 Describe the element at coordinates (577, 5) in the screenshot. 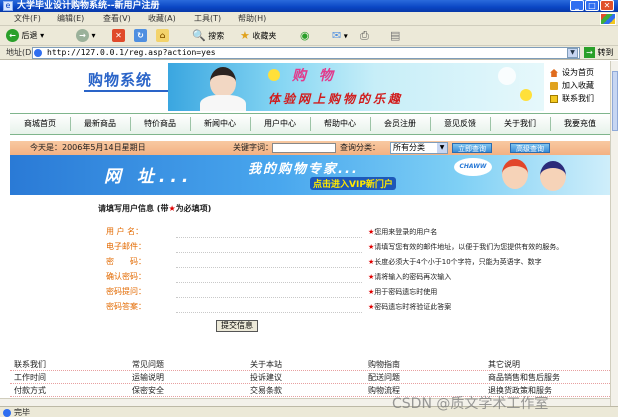

I see `minimize-button: _` at that location.